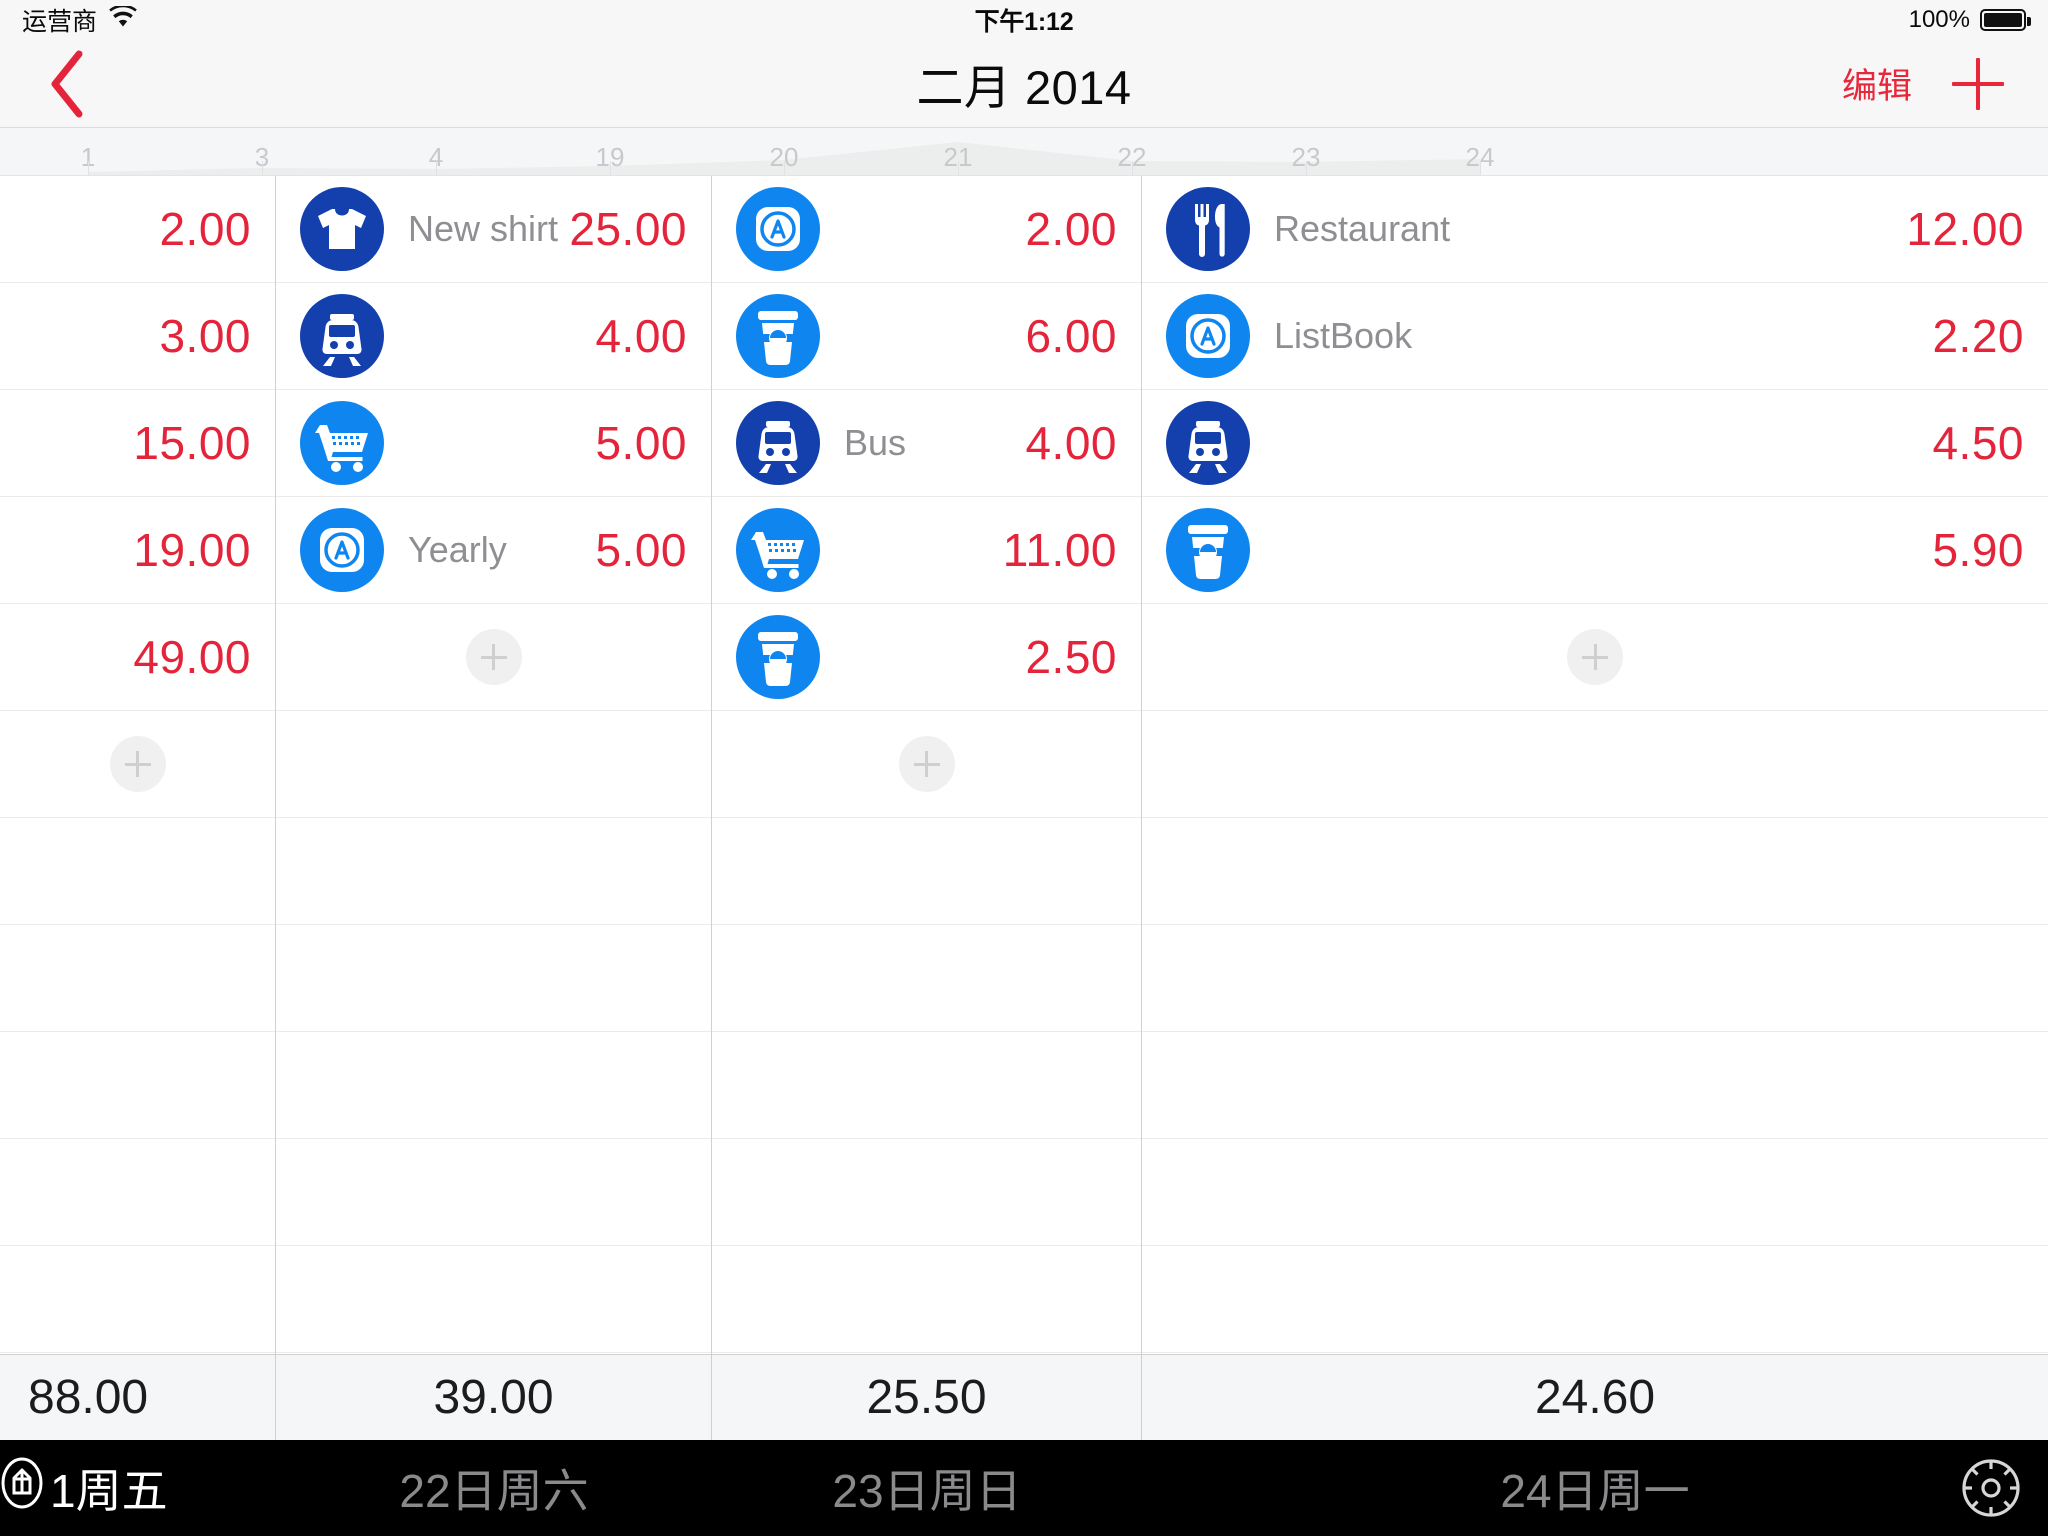 This screenshot has width=2048, height=1536. Describe the element at coordinates (1595, 229) in the screenshot. I see `expense-row: Restaurant 12.00` at that location.